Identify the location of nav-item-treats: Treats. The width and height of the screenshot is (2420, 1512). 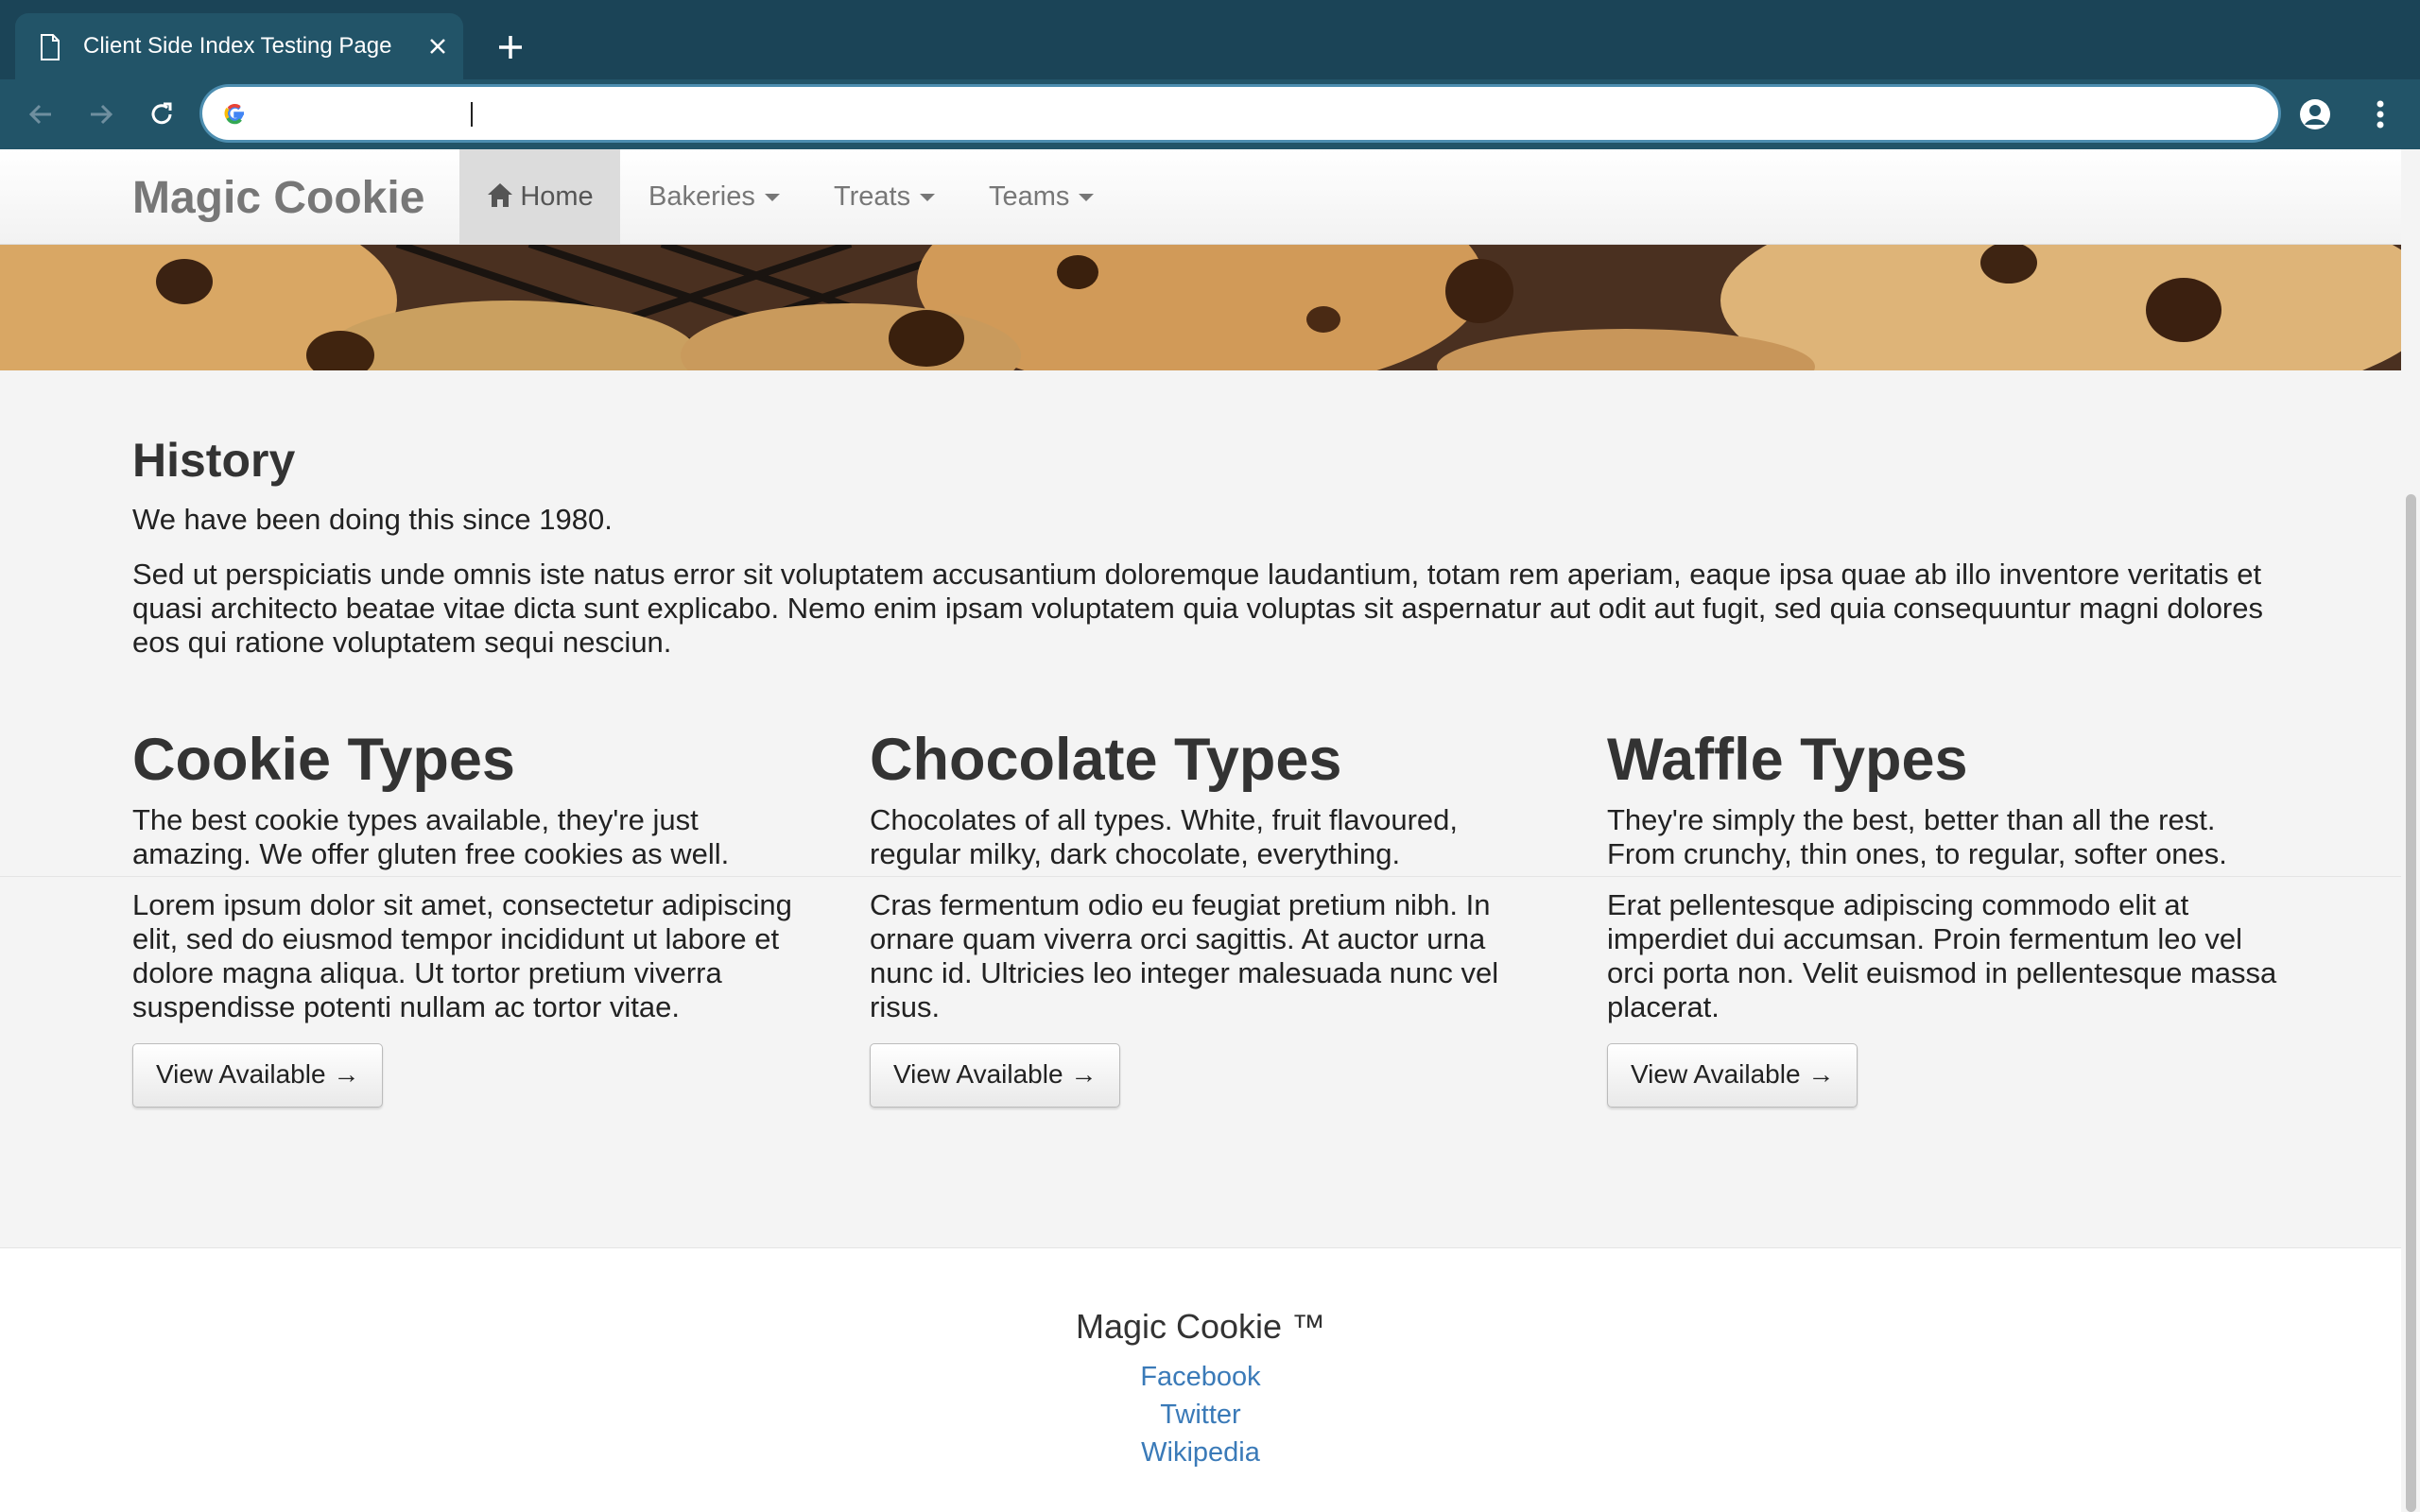
(885, 196).